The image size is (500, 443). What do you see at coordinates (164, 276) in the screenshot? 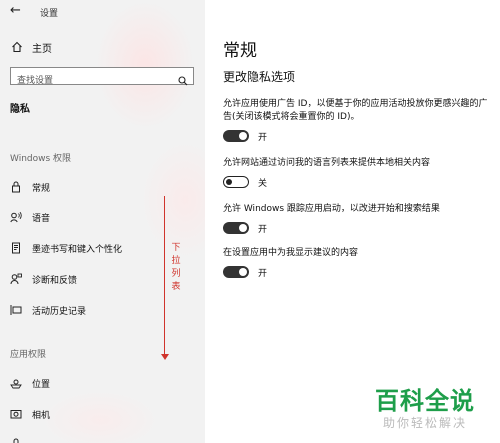
I see `annotation-arrow-line` at bounding box center [164, 276].